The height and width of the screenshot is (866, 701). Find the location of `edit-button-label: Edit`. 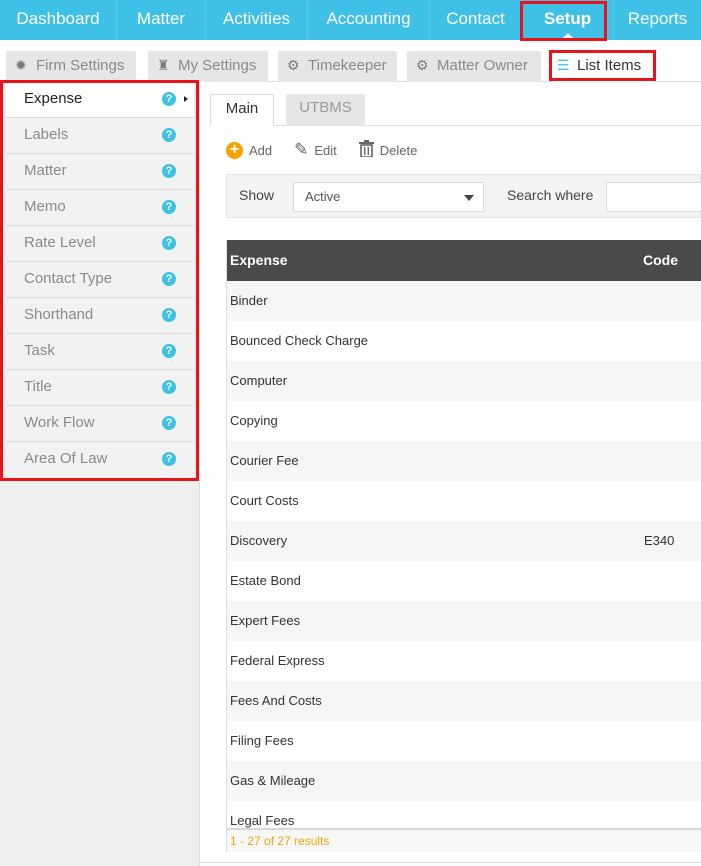

edit-button-label: Edit is located at coordinates (325, 150).